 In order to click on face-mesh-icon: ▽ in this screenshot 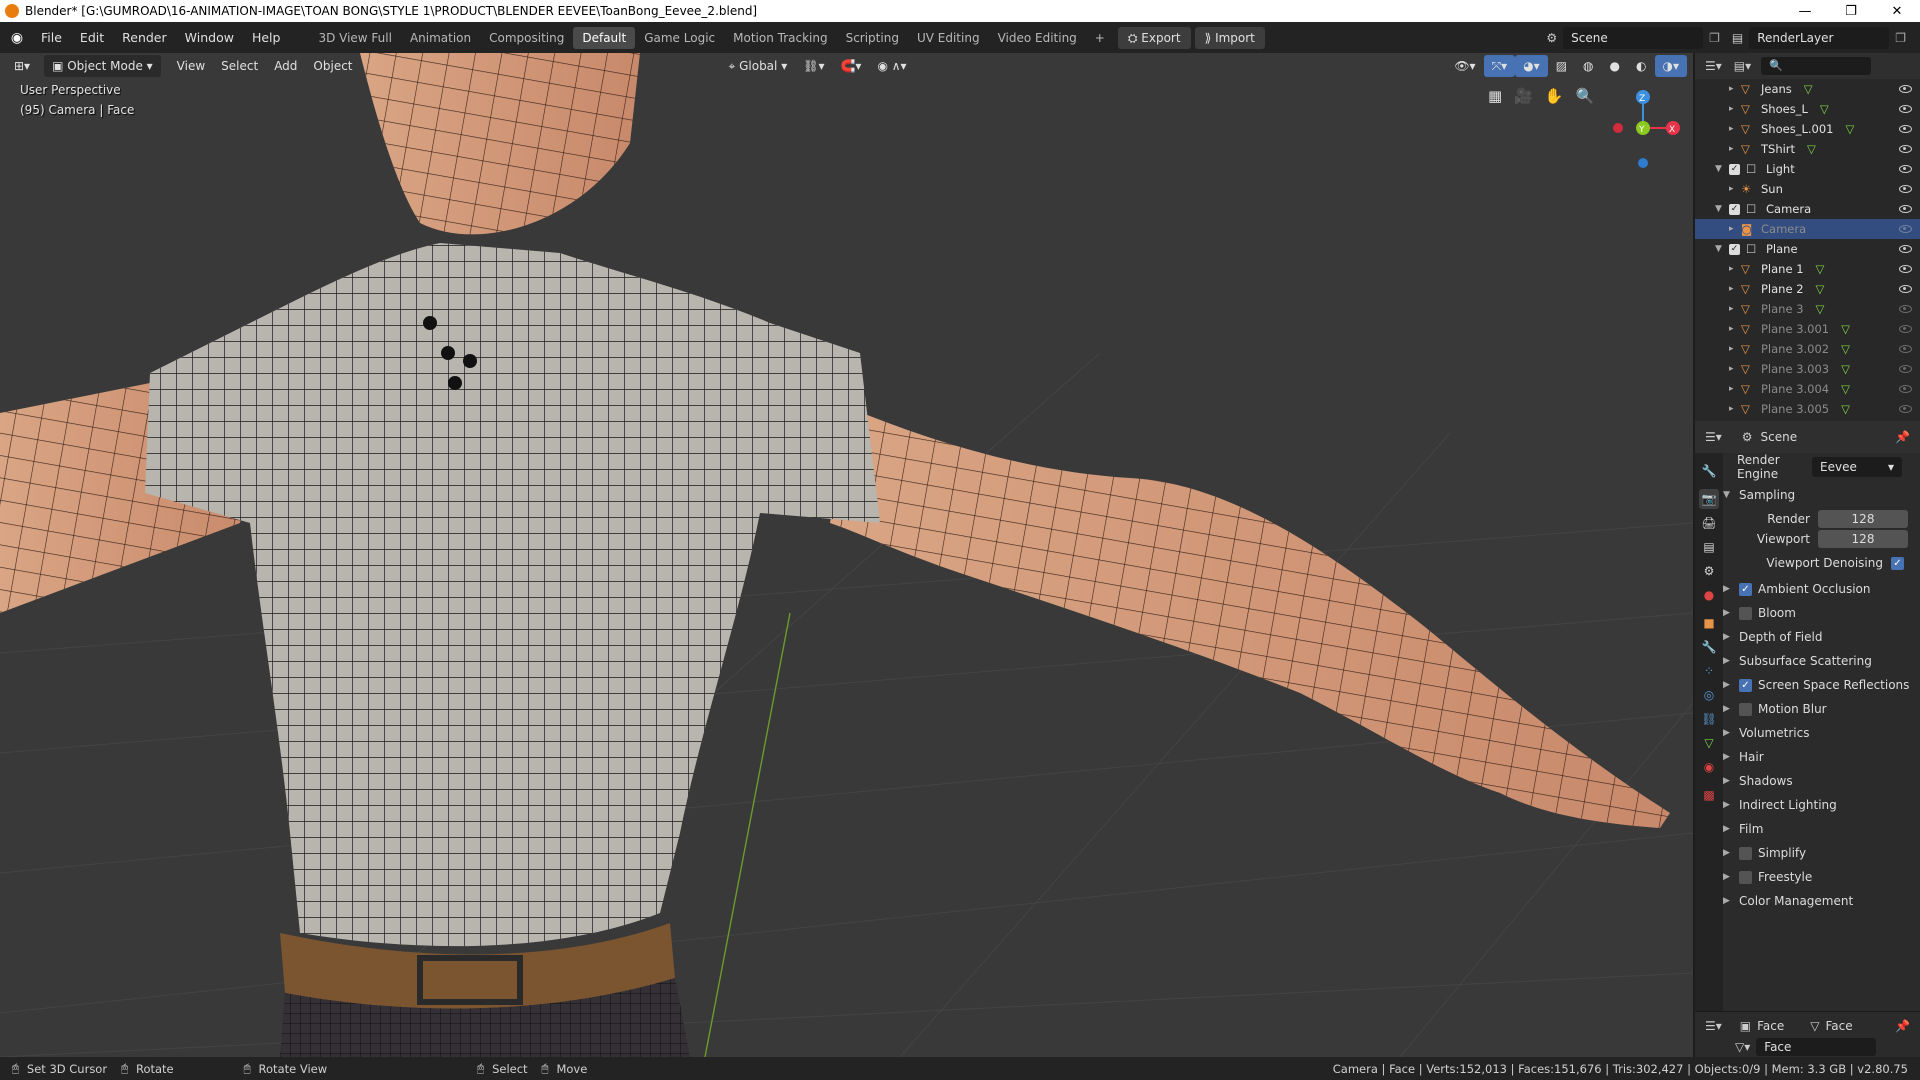, I will do `click(1814, 1026)`.